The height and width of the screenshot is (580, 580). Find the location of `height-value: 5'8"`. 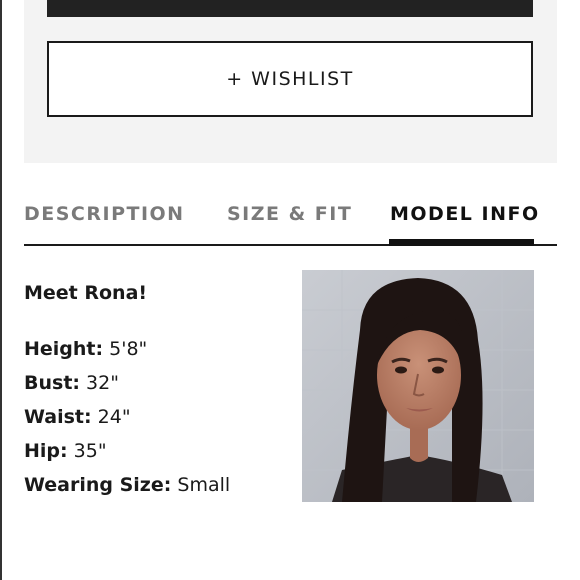

height-value: 5'8" is located at coordinates (128, 349).